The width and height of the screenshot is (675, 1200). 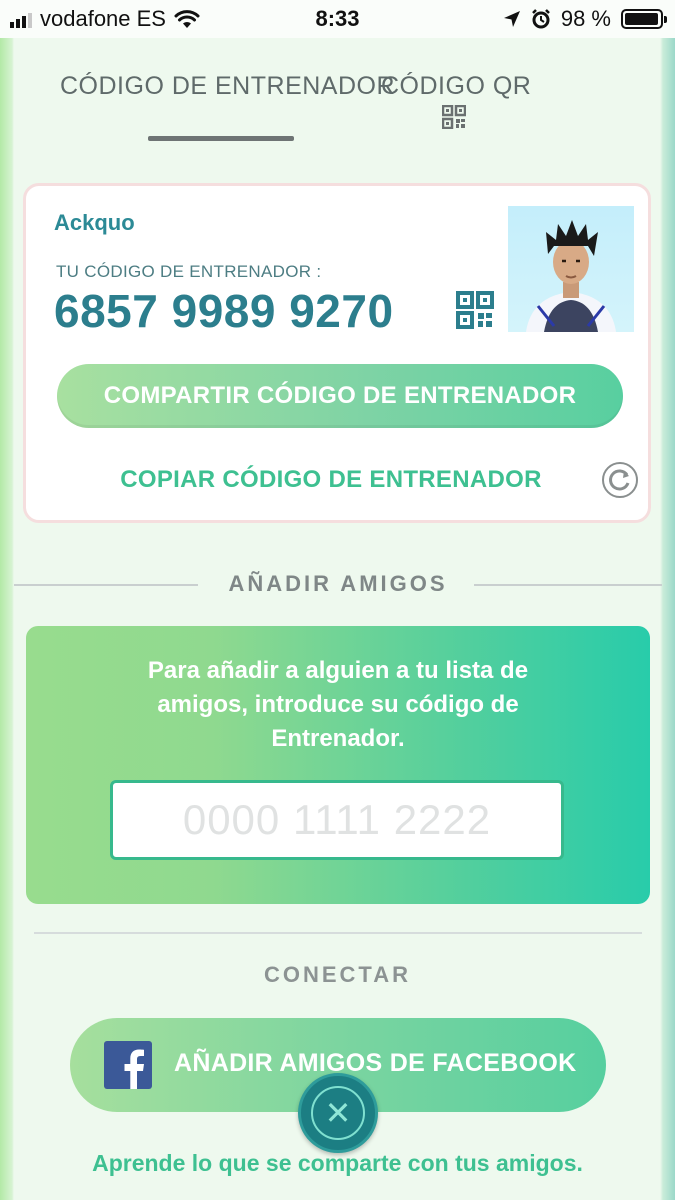 I want to click on close-icon: ✕, so click(x=338, y=1113).